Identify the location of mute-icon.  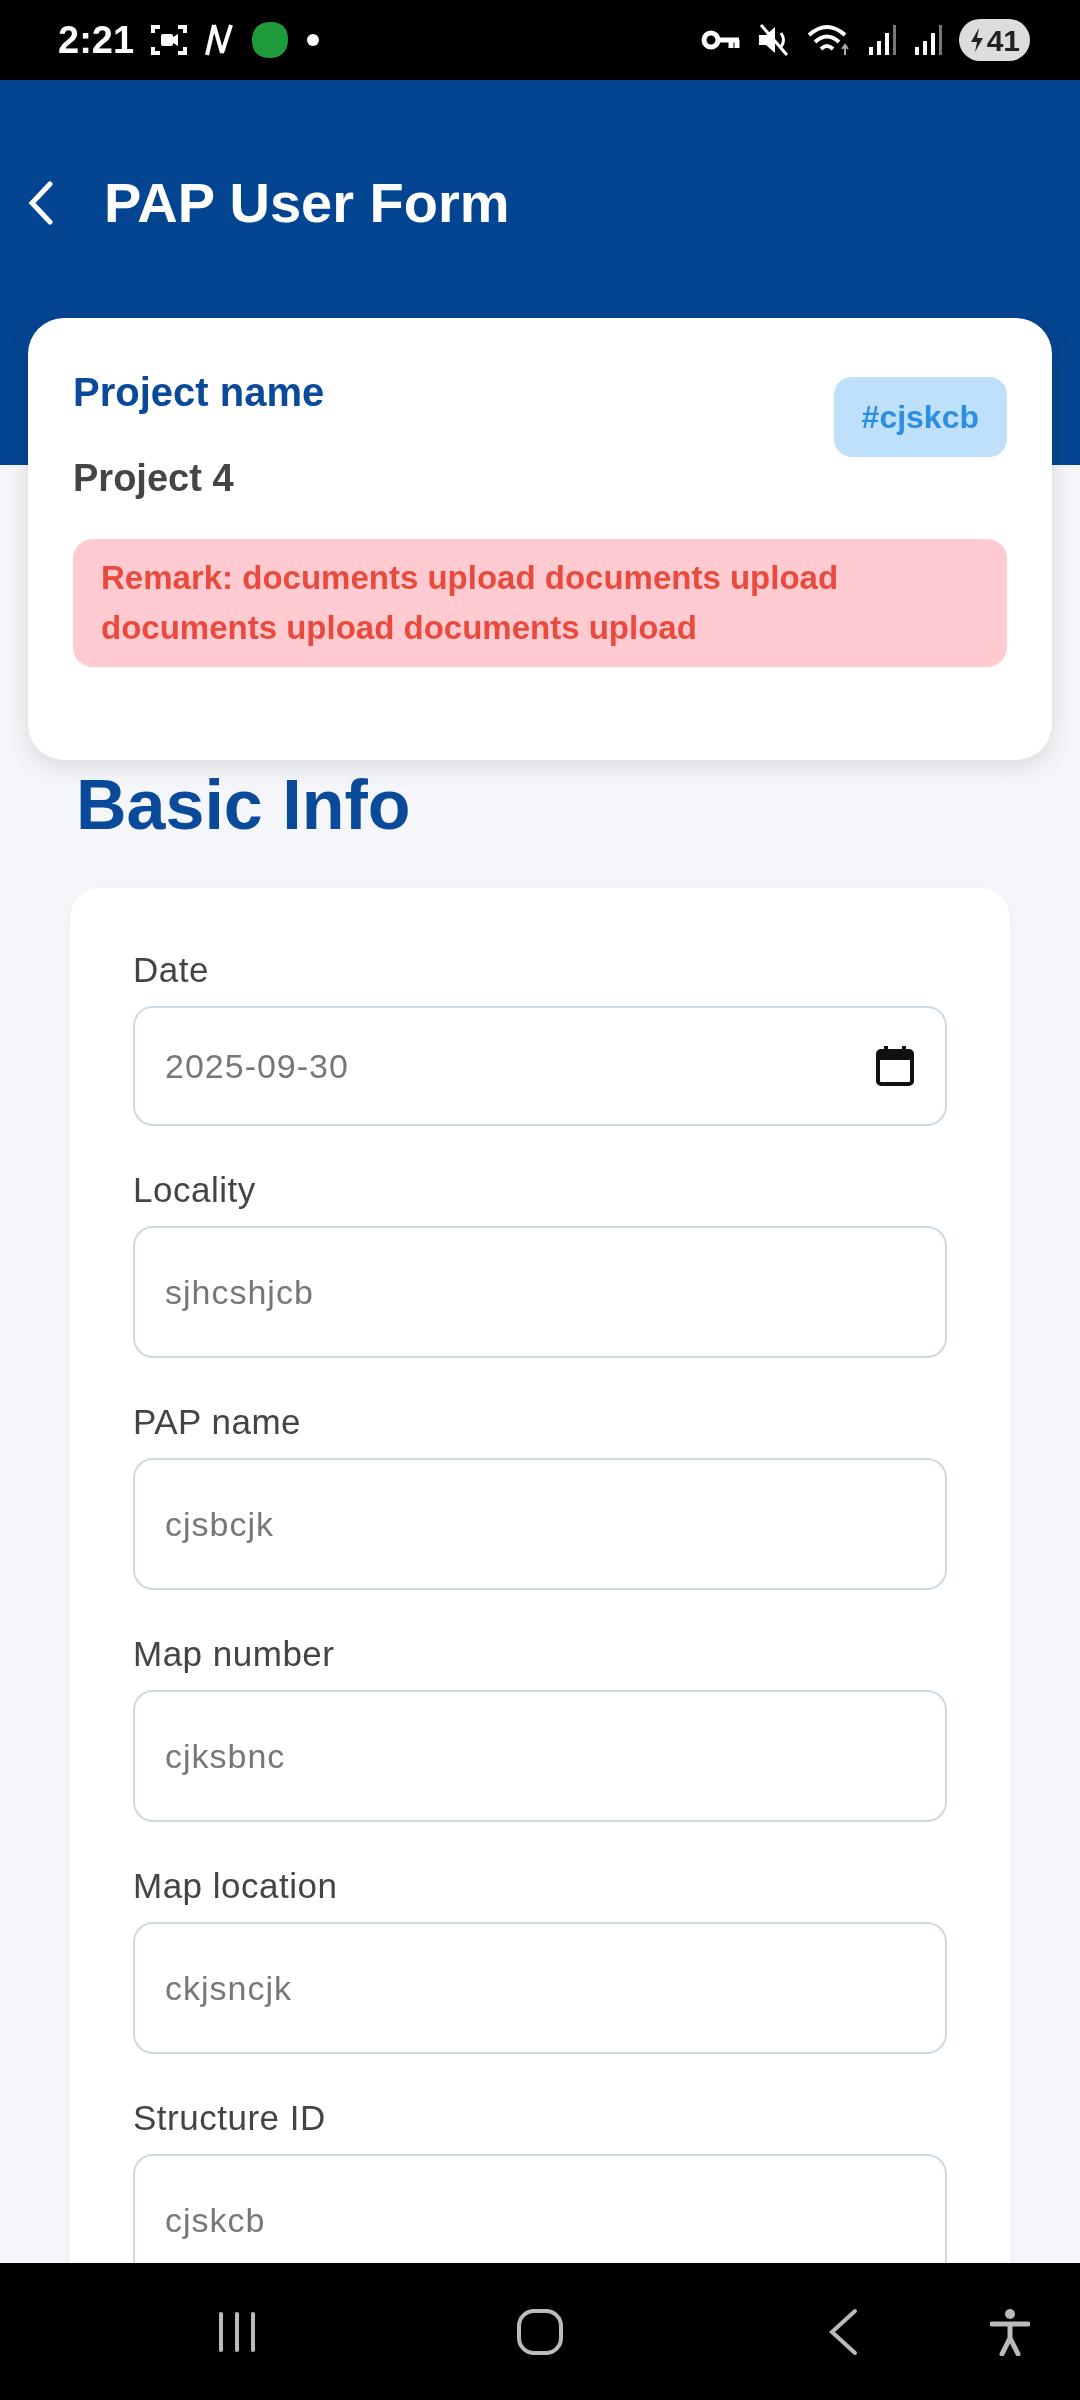
(773, 40).